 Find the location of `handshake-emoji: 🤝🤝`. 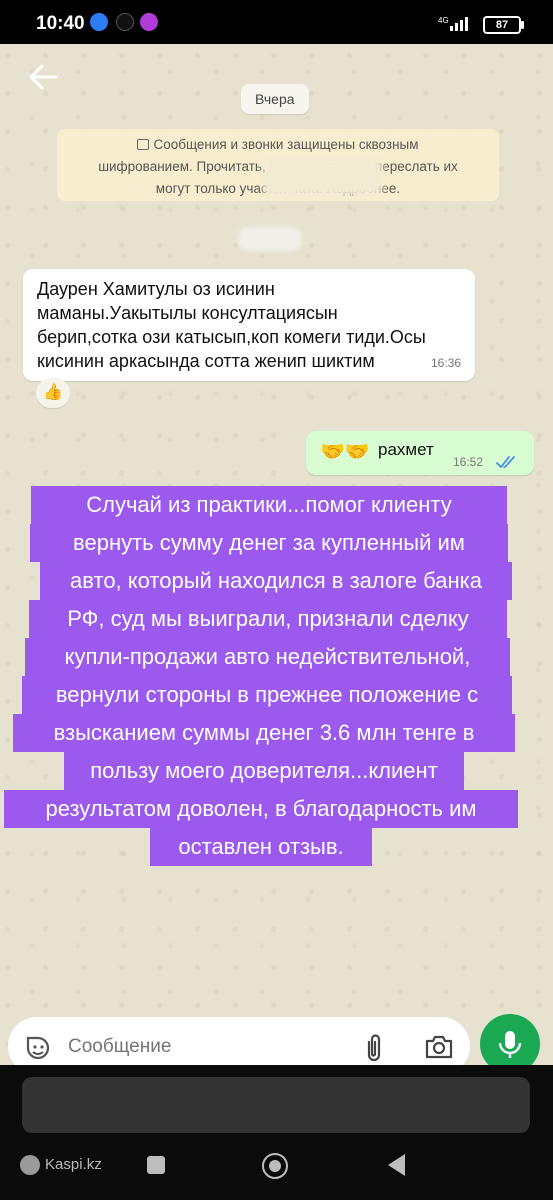

handshake-emoji: 🤝🤝 is located at coordinates (345, 452).